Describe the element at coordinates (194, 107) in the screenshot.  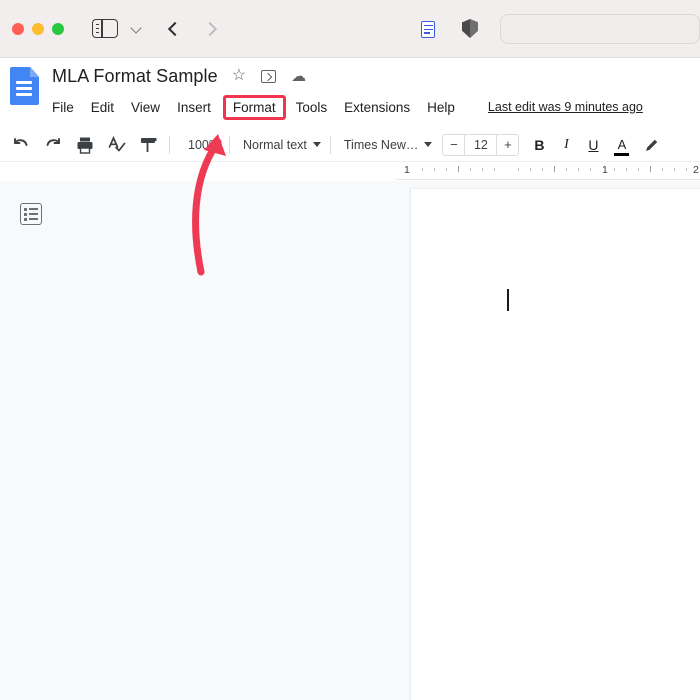
I see `menu-item-insert: Insert` at that location.